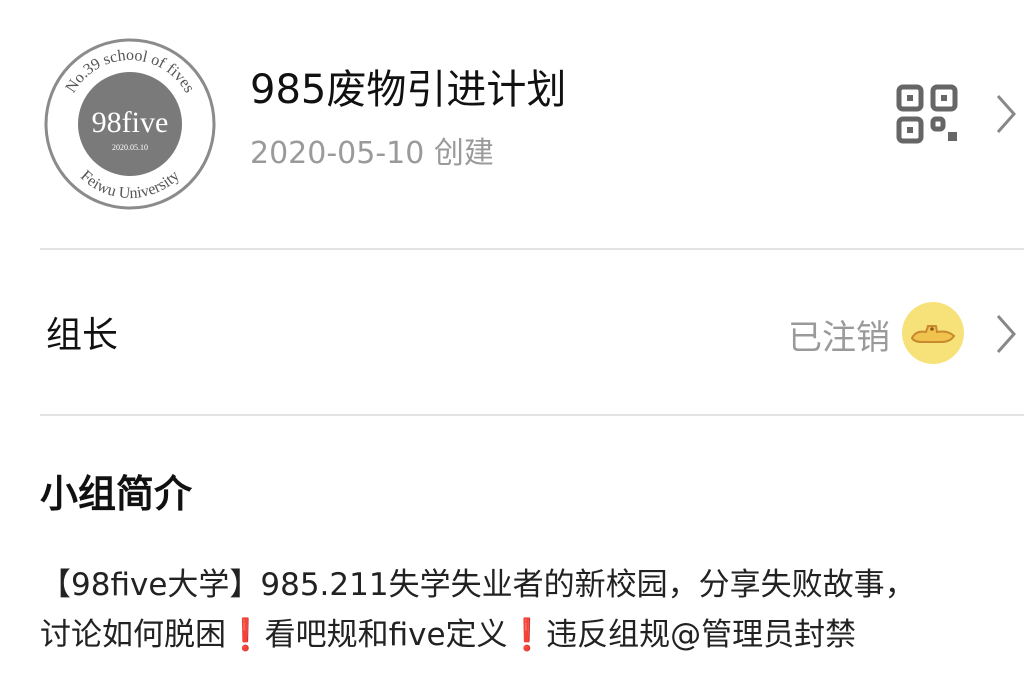  Describe the element at coordinates (82, 335) in the screenshot. I see `leader-label: 组长` at that location.